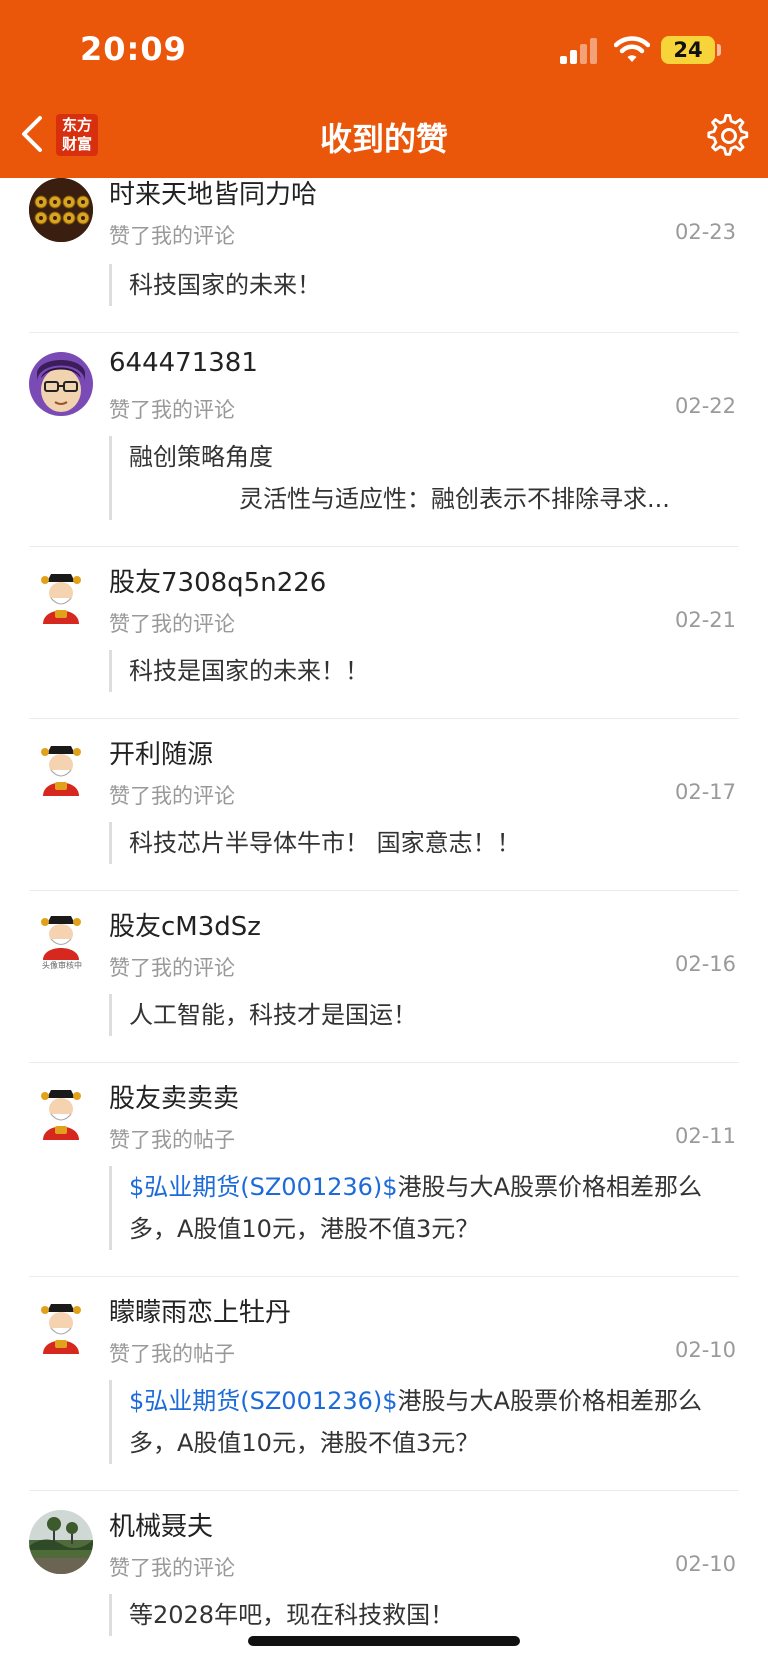 Image resolution: width=768 pixels, height=1663 pixels. Describe the element at coordinates (133, 49) in the screenshot. I see `status-time: 20:09` at that location.